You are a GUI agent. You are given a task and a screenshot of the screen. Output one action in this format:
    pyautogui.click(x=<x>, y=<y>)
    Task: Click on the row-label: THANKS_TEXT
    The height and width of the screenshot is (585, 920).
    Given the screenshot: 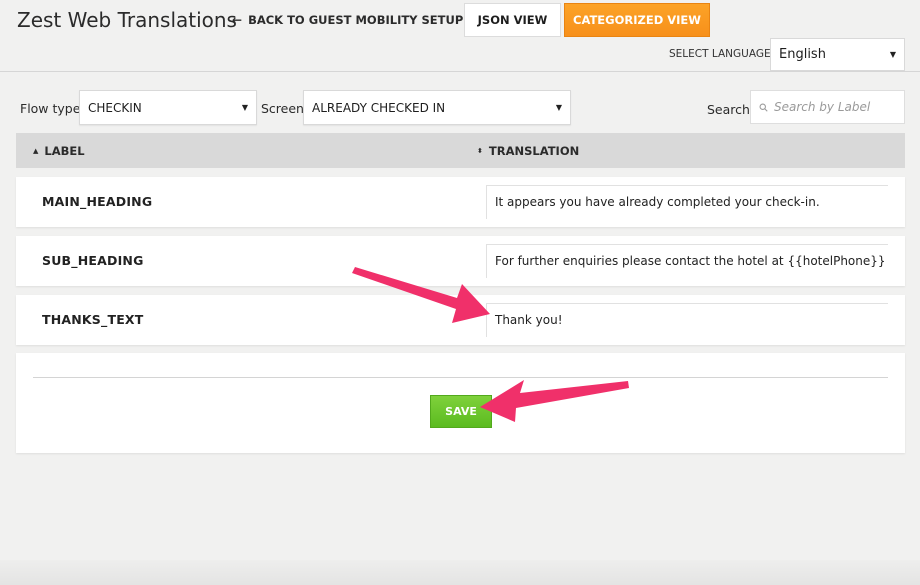 What is the action you would take?
    pyautogui.click(x=93, y=319)
    